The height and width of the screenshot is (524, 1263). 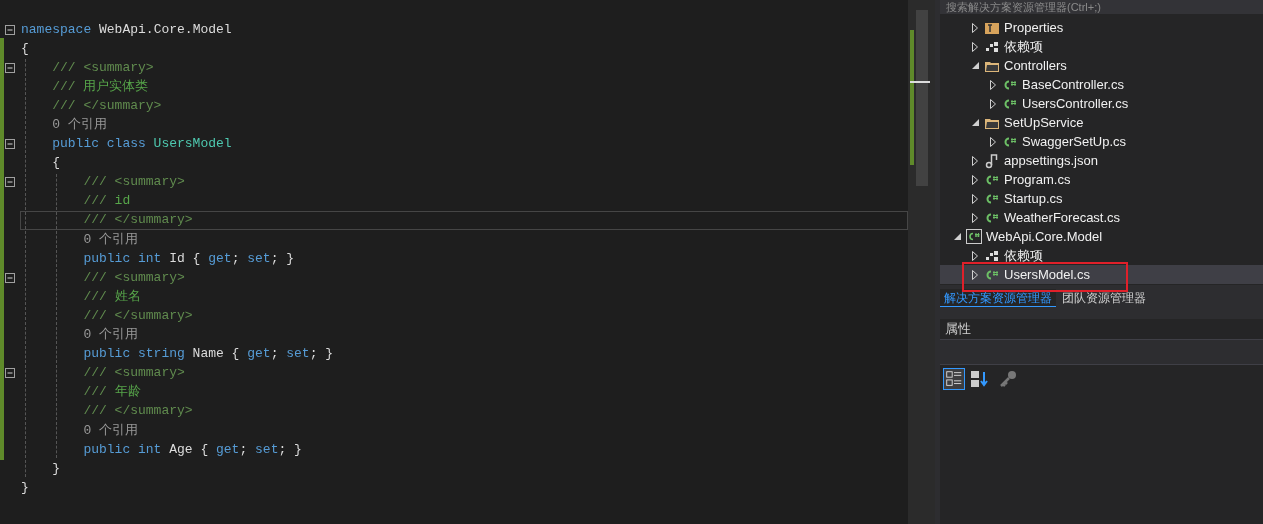 What do you see at coordinates (107, 201) in the screenshot?
I see `code-line: /// id` at bounding box center [107, 201].